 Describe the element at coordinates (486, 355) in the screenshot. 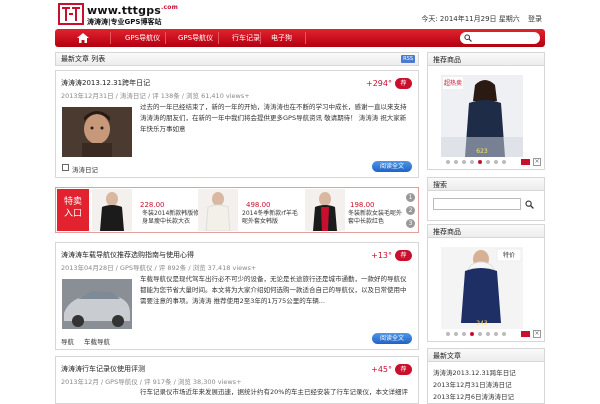

I see `sidebar-title: 最新文章` at that location.